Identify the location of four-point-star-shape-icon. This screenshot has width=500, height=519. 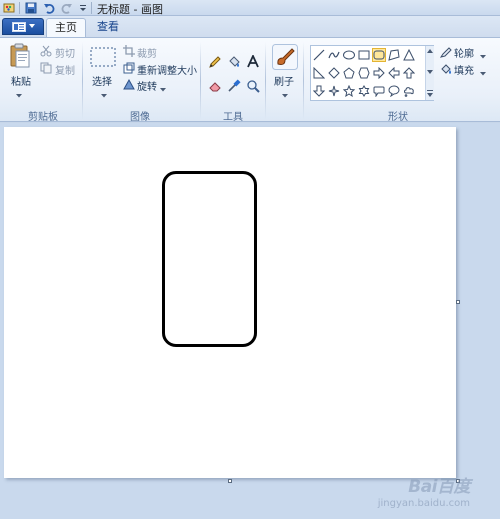
(334, 91).